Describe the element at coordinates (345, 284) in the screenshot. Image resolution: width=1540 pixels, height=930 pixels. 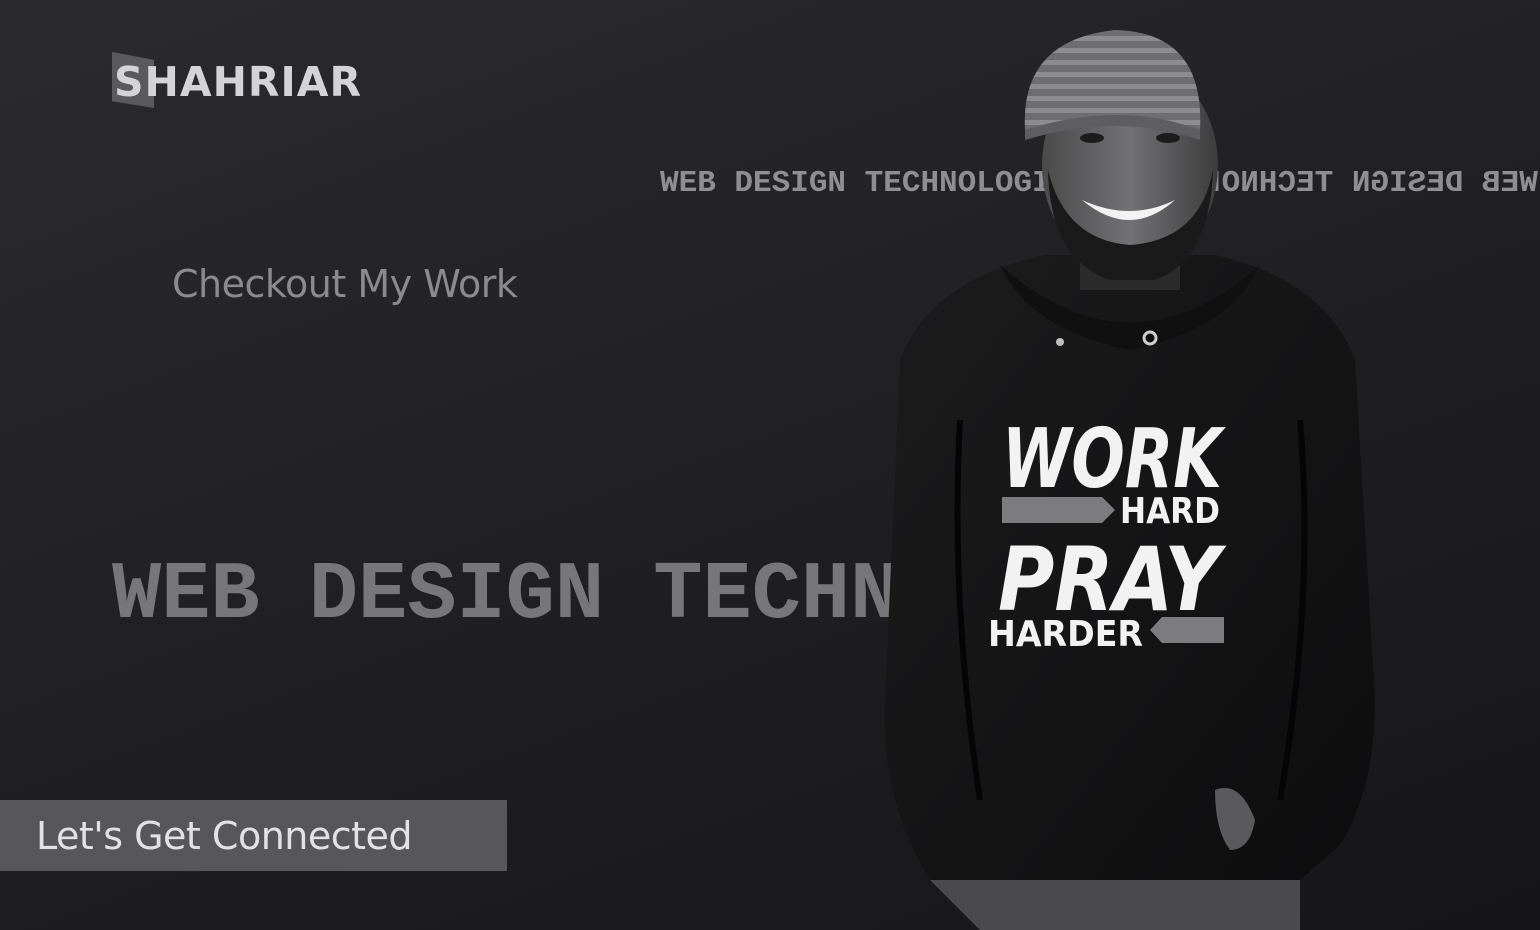
I see `checkout-work-link: Checkout My Work` at that location.